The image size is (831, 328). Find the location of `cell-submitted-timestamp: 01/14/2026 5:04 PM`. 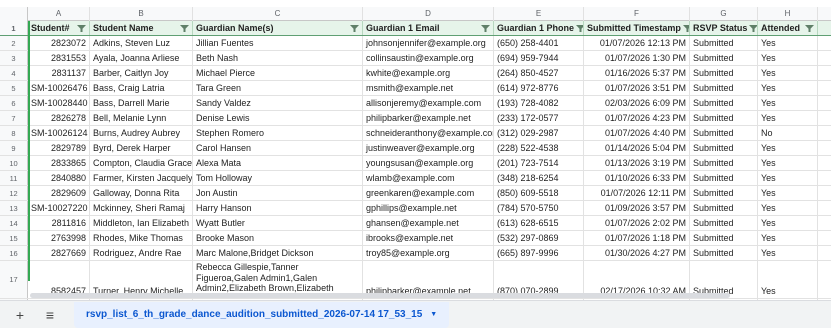

cell-submitted-timestamp: 01/14/2026 5:04 PM is located at coordinates (637, 148).